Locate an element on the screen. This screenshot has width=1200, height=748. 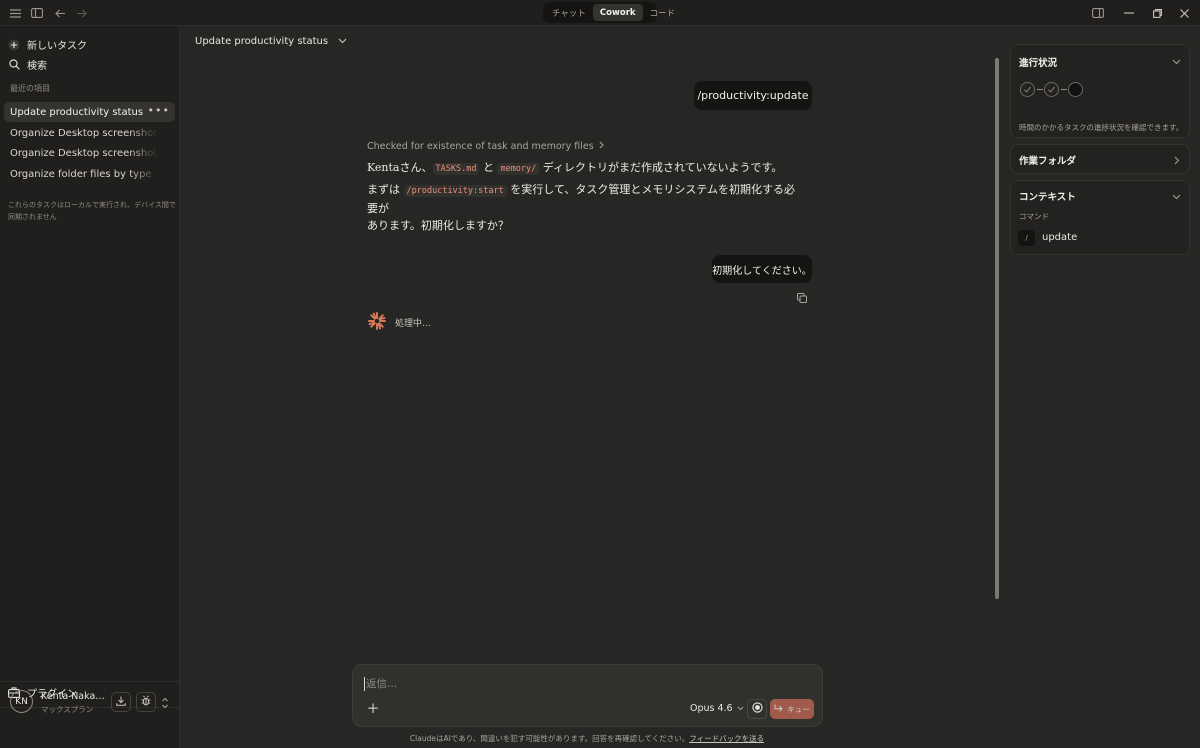
record-button is located at coordinates (757, 709).